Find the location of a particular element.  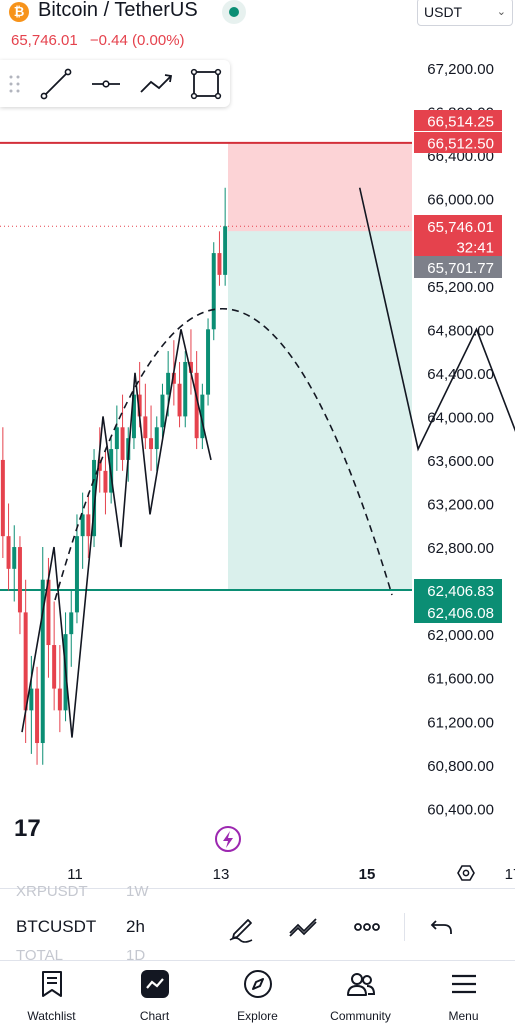

chart-settings-icon is located at coordinates (466, 873).